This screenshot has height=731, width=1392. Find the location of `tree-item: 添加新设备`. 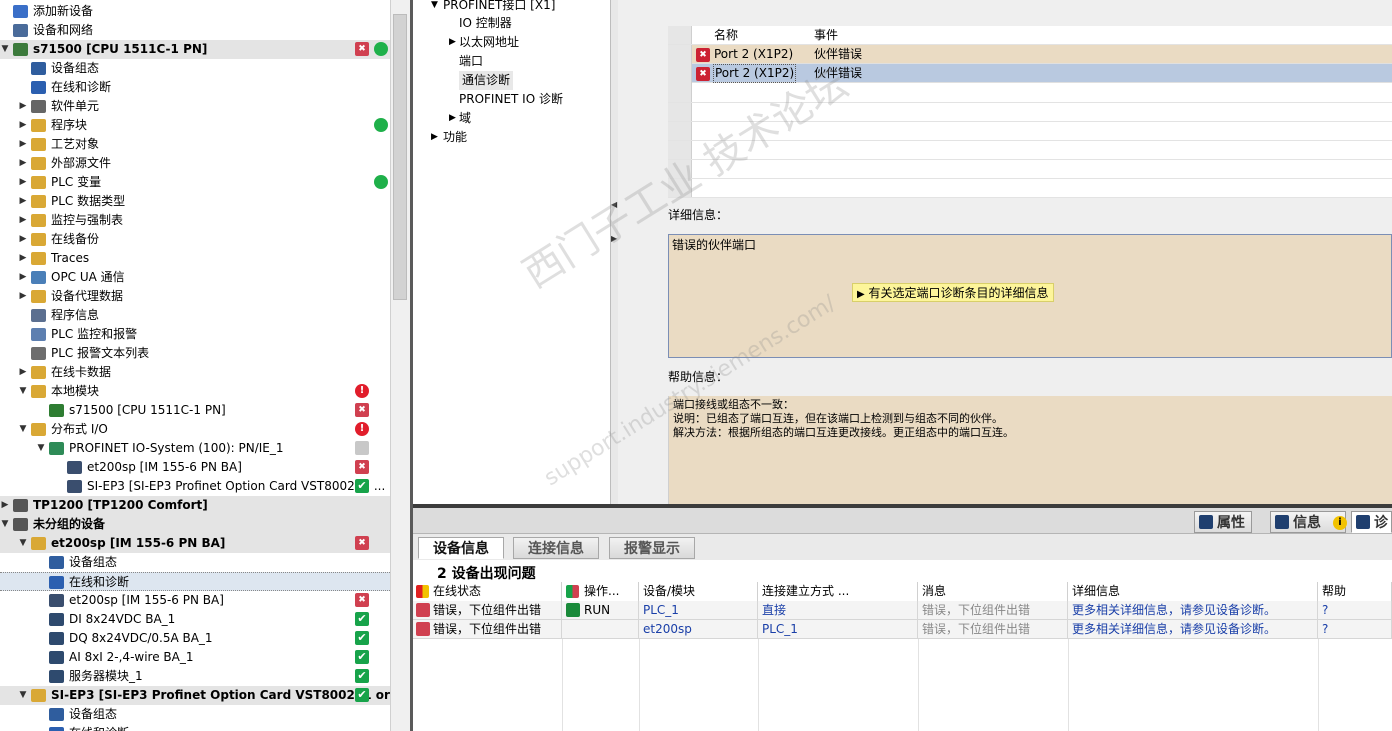

tree-item: 添加新设备 is located at coordinates (195, 11).